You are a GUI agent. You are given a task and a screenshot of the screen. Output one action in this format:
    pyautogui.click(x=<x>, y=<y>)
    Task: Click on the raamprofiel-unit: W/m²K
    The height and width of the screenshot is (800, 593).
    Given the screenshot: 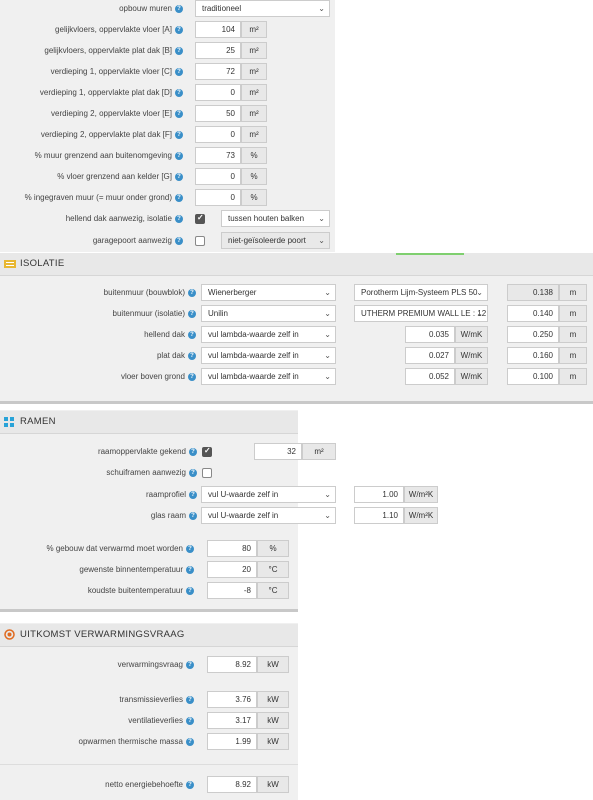 What is the action you would take?
    pyautogui.click(x=421, y=494)
    